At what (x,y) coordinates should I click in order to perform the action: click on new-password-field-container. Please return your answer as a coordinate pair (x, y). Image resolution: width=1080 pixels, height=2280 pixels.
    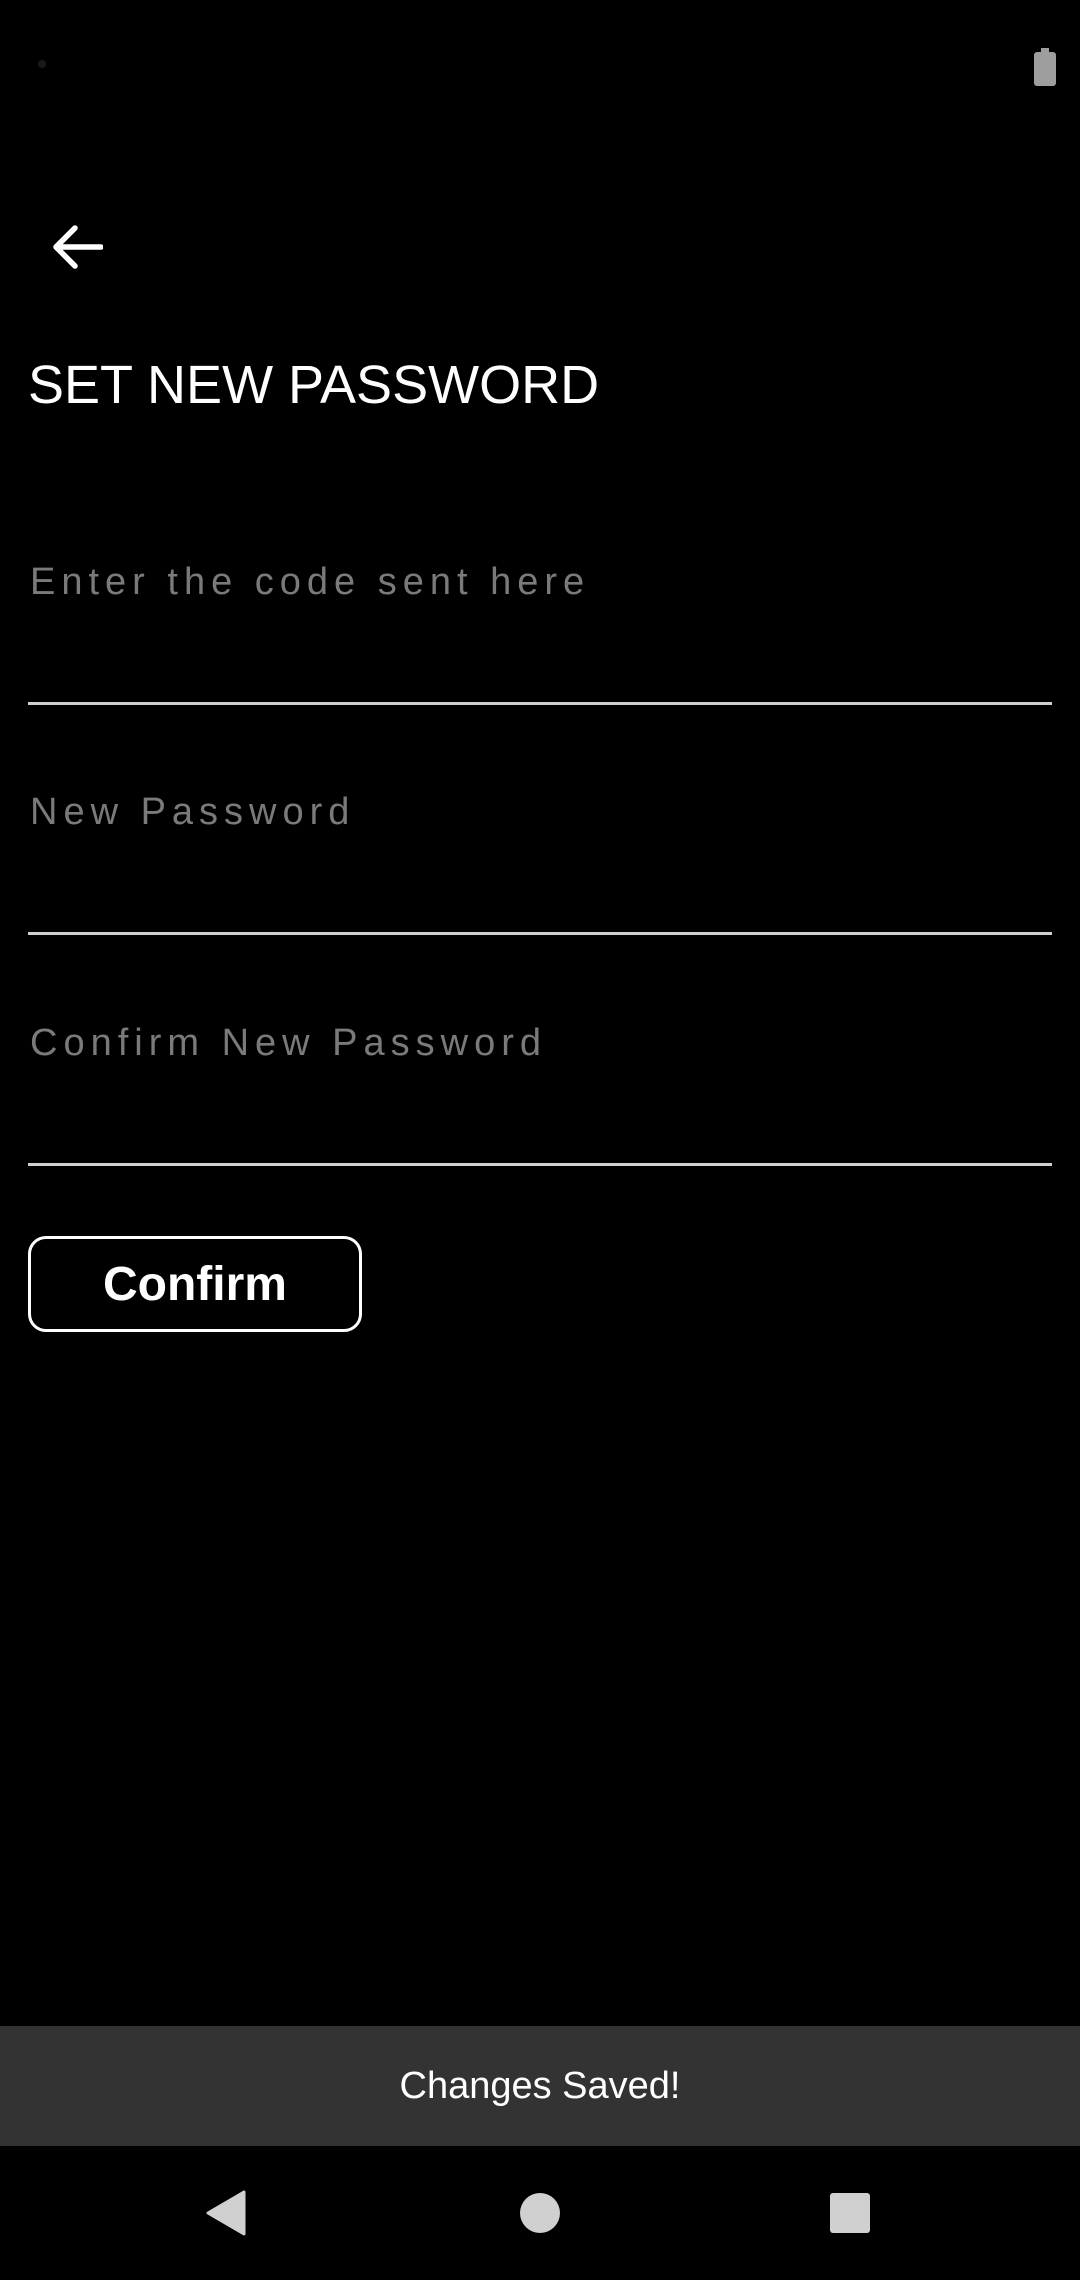
    Looking at the image, I should click on (540, 848).